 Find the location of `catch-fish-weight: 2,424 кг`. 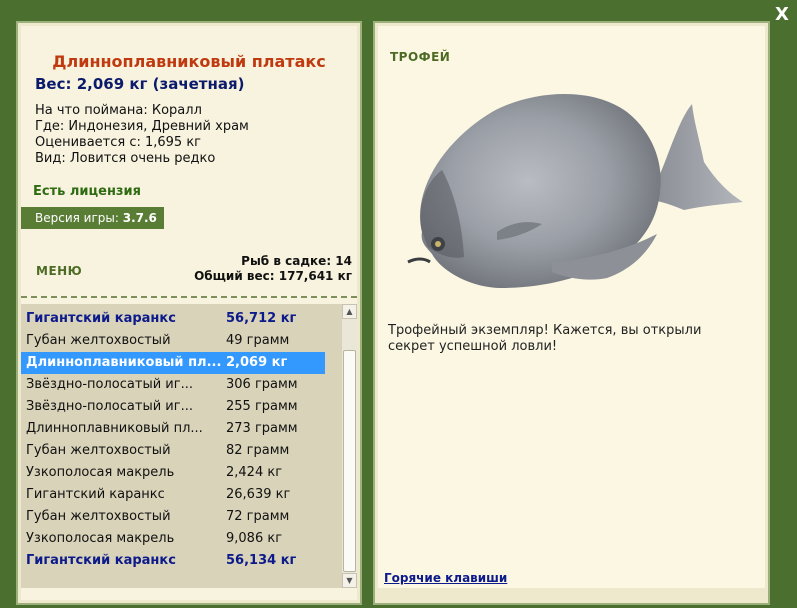

catch-fish-weight: 2,424 кг is located at coordinates (254, 472).